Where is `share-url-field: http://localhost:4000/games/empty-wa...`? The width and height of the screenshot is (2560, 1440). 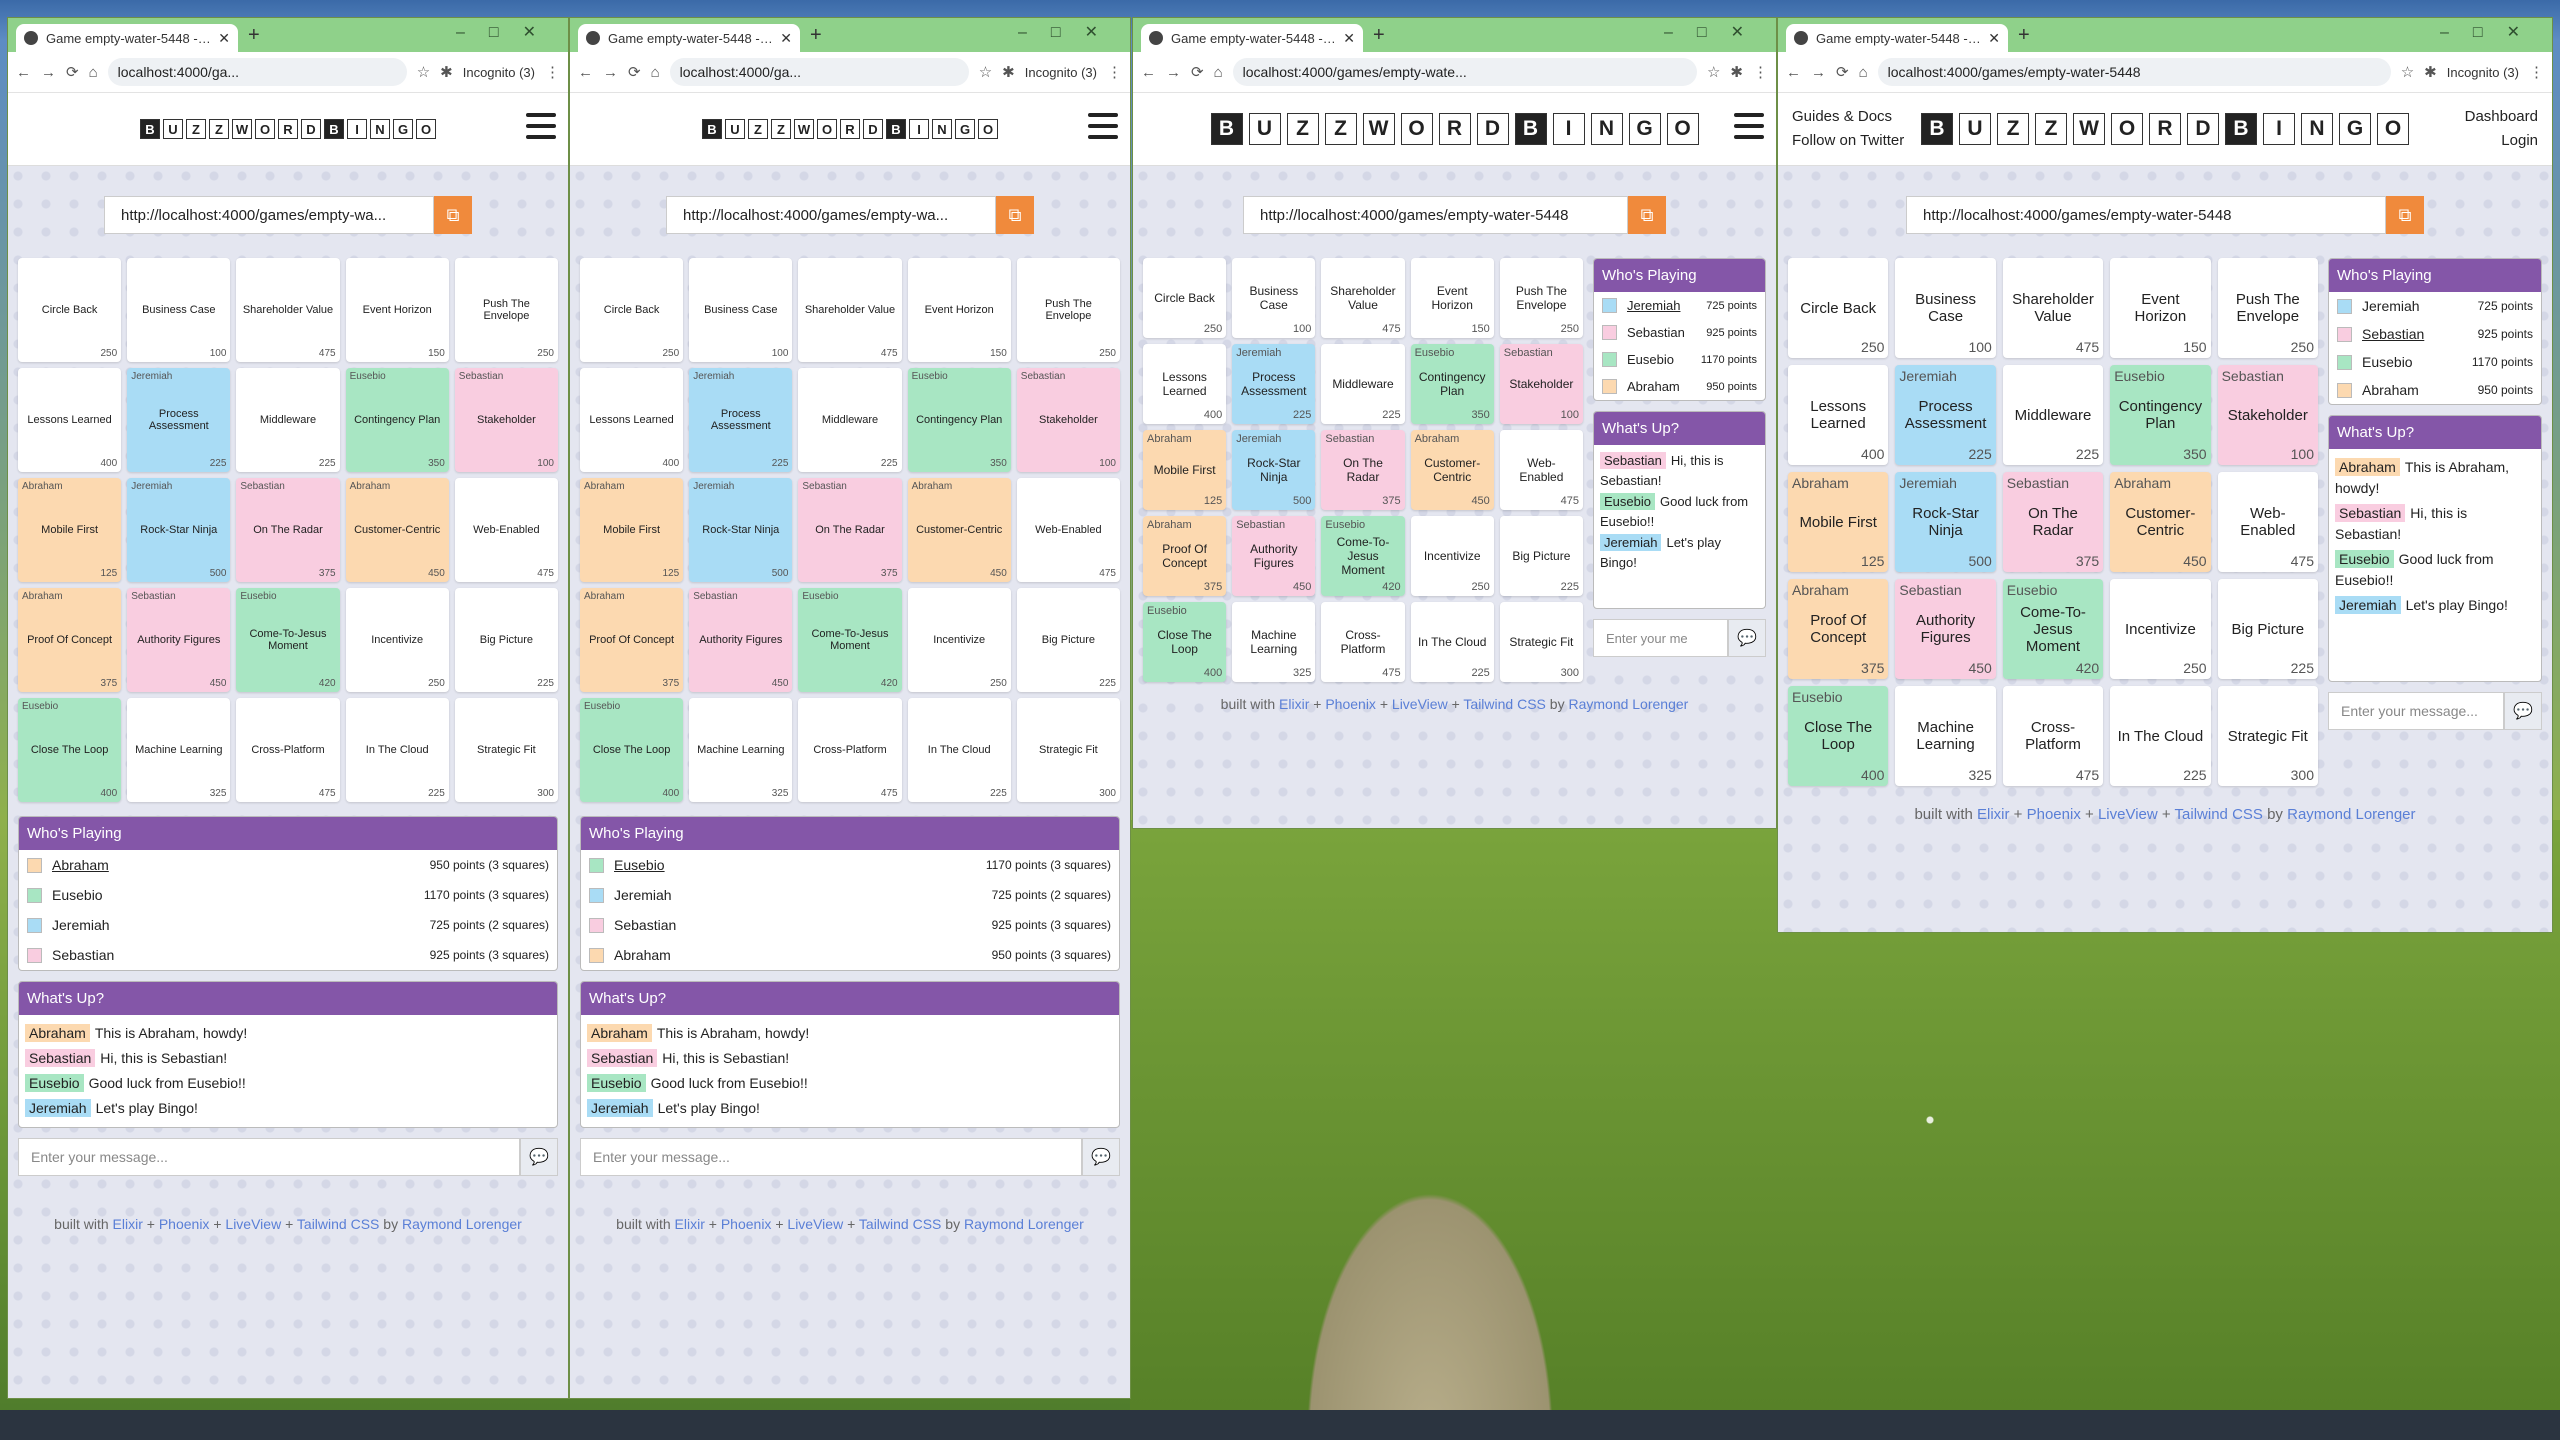 share-url-field: http://localhost:4000/games/empty-wa... is located at coordinates (831, 215).